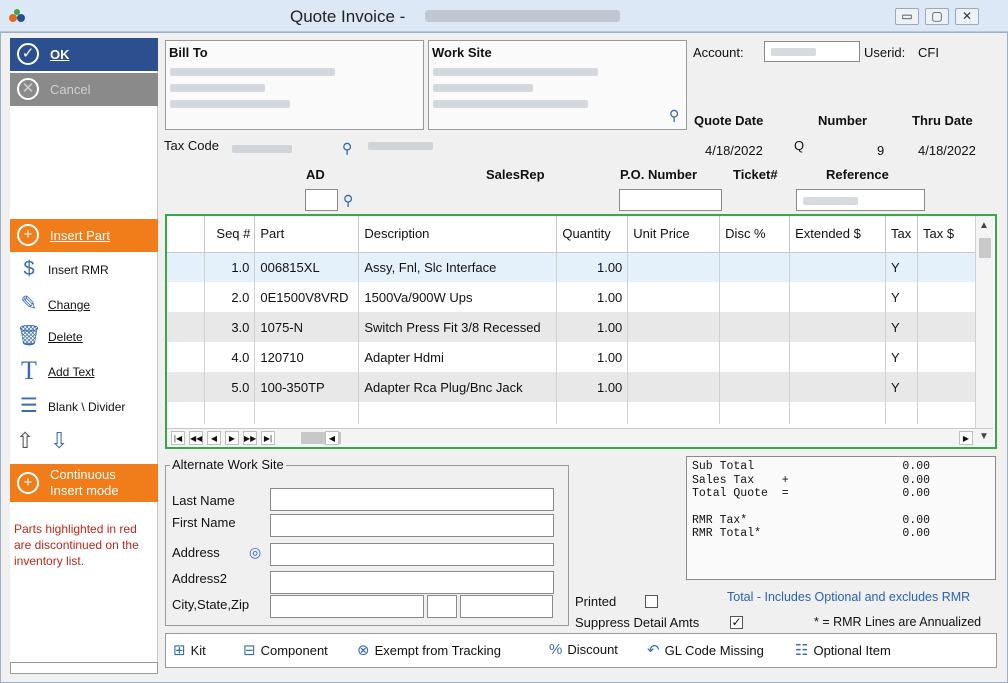 This screenshot has width=1008, height=683. What do you see at coordinates (230, 387) in the screenshot?
I see `cell-seq: 5.0` at bounding box center [230, 387].